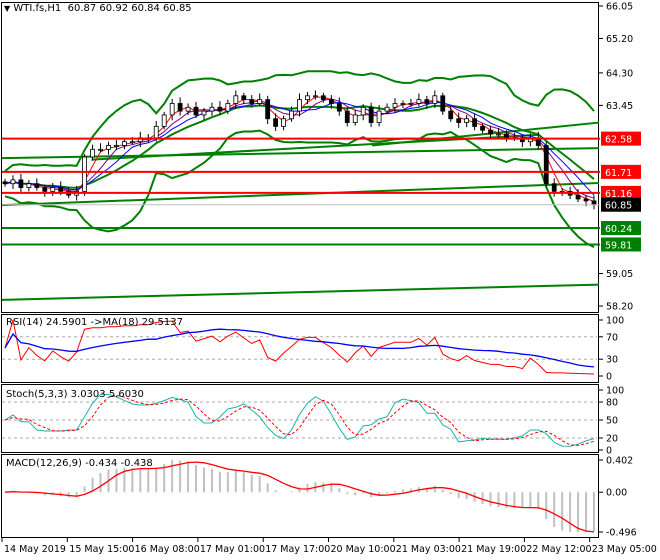  I want to click on rsi-tick-label: 70, so click(612, 337).